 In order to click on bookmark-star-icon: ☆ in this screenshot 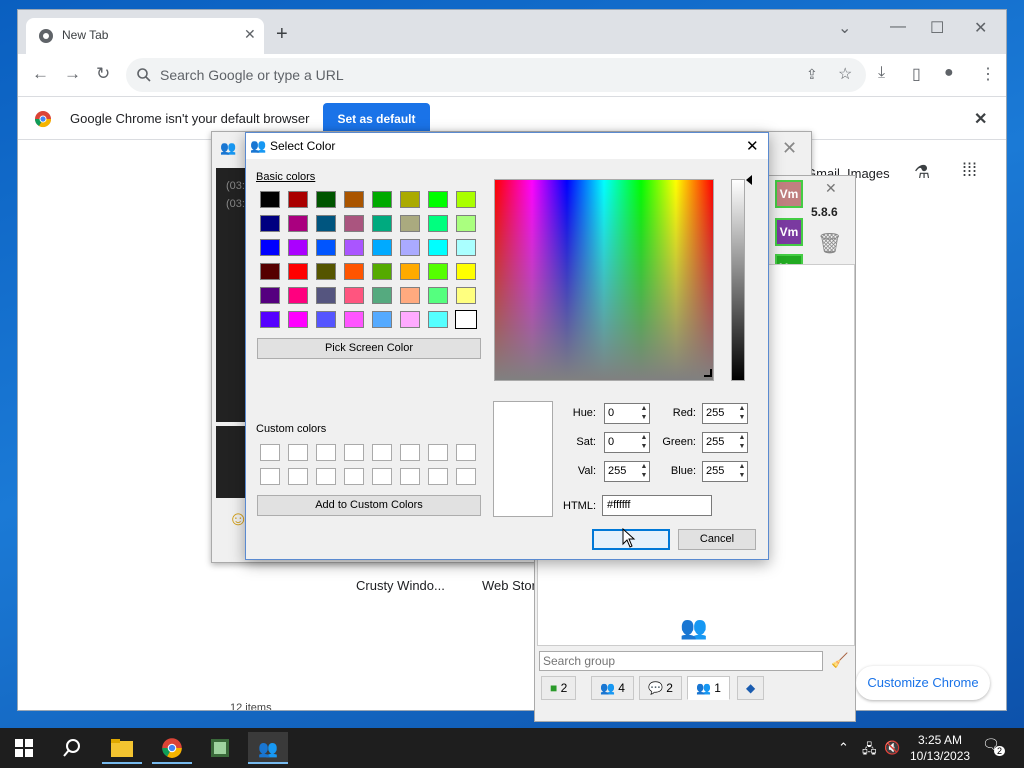, I will do `click(845, 74)`.